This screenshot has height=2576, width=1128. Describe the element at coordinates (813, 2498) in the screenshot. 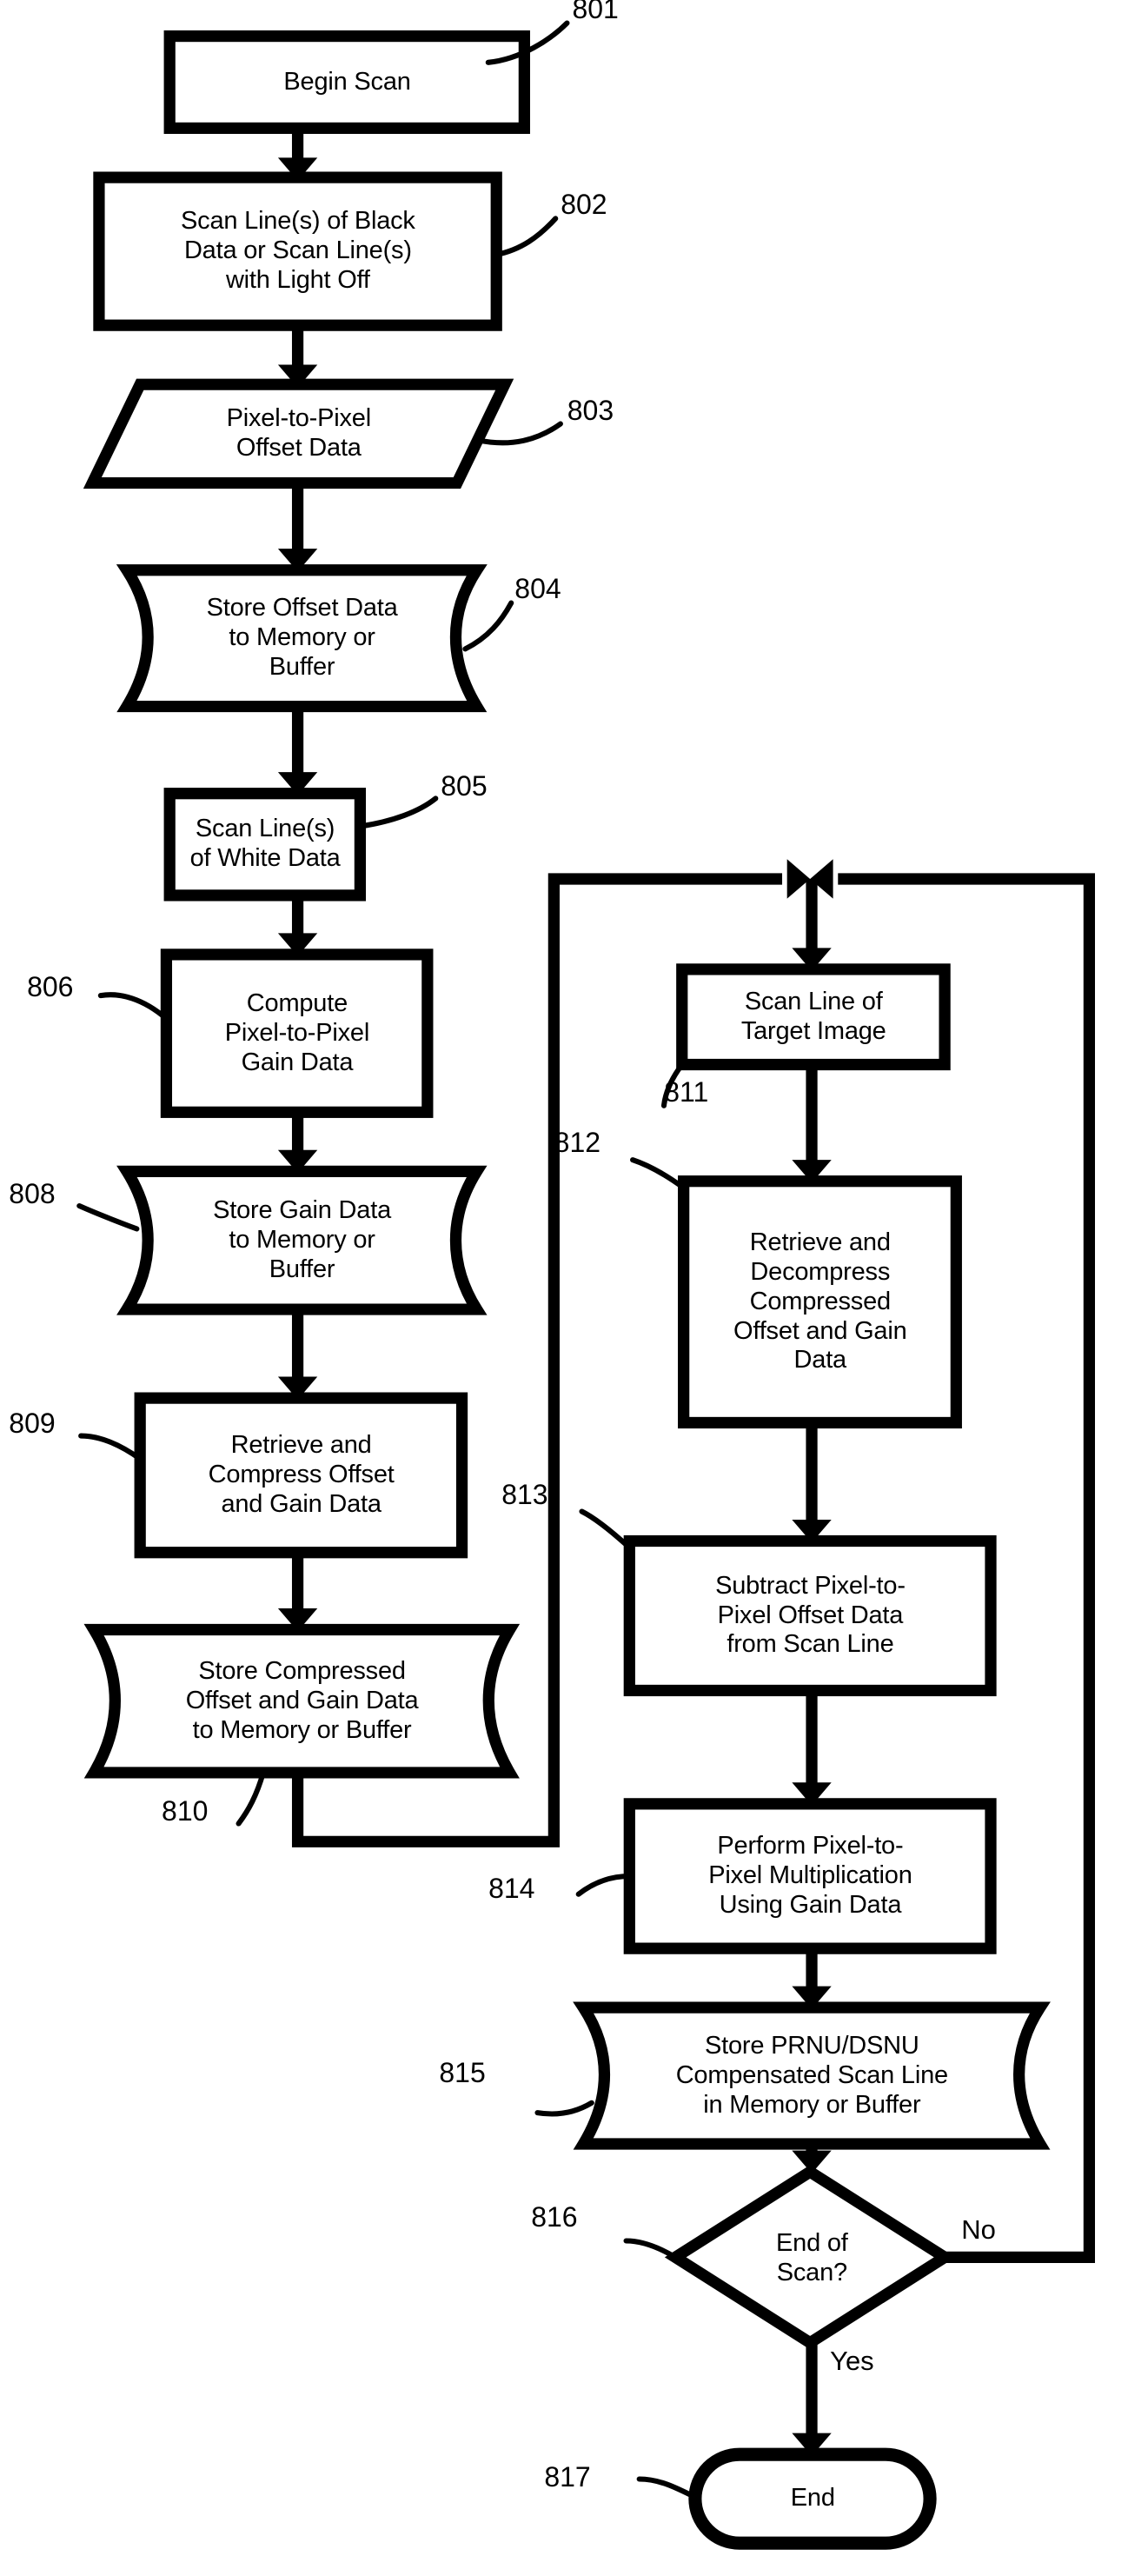

I see `node-817-shape` at that location.